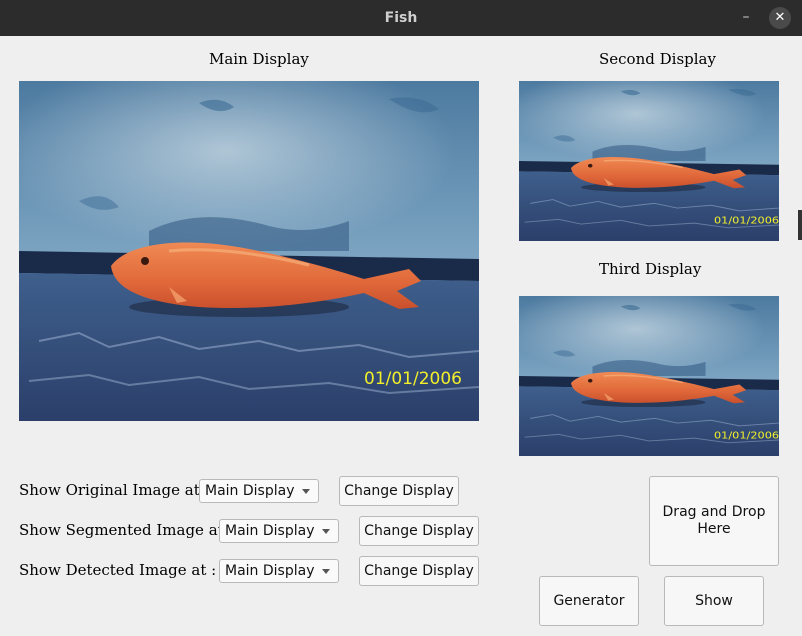 The image size is (802, 636). I want to click on title-bar: Fish – ✕, so click(401, 18).